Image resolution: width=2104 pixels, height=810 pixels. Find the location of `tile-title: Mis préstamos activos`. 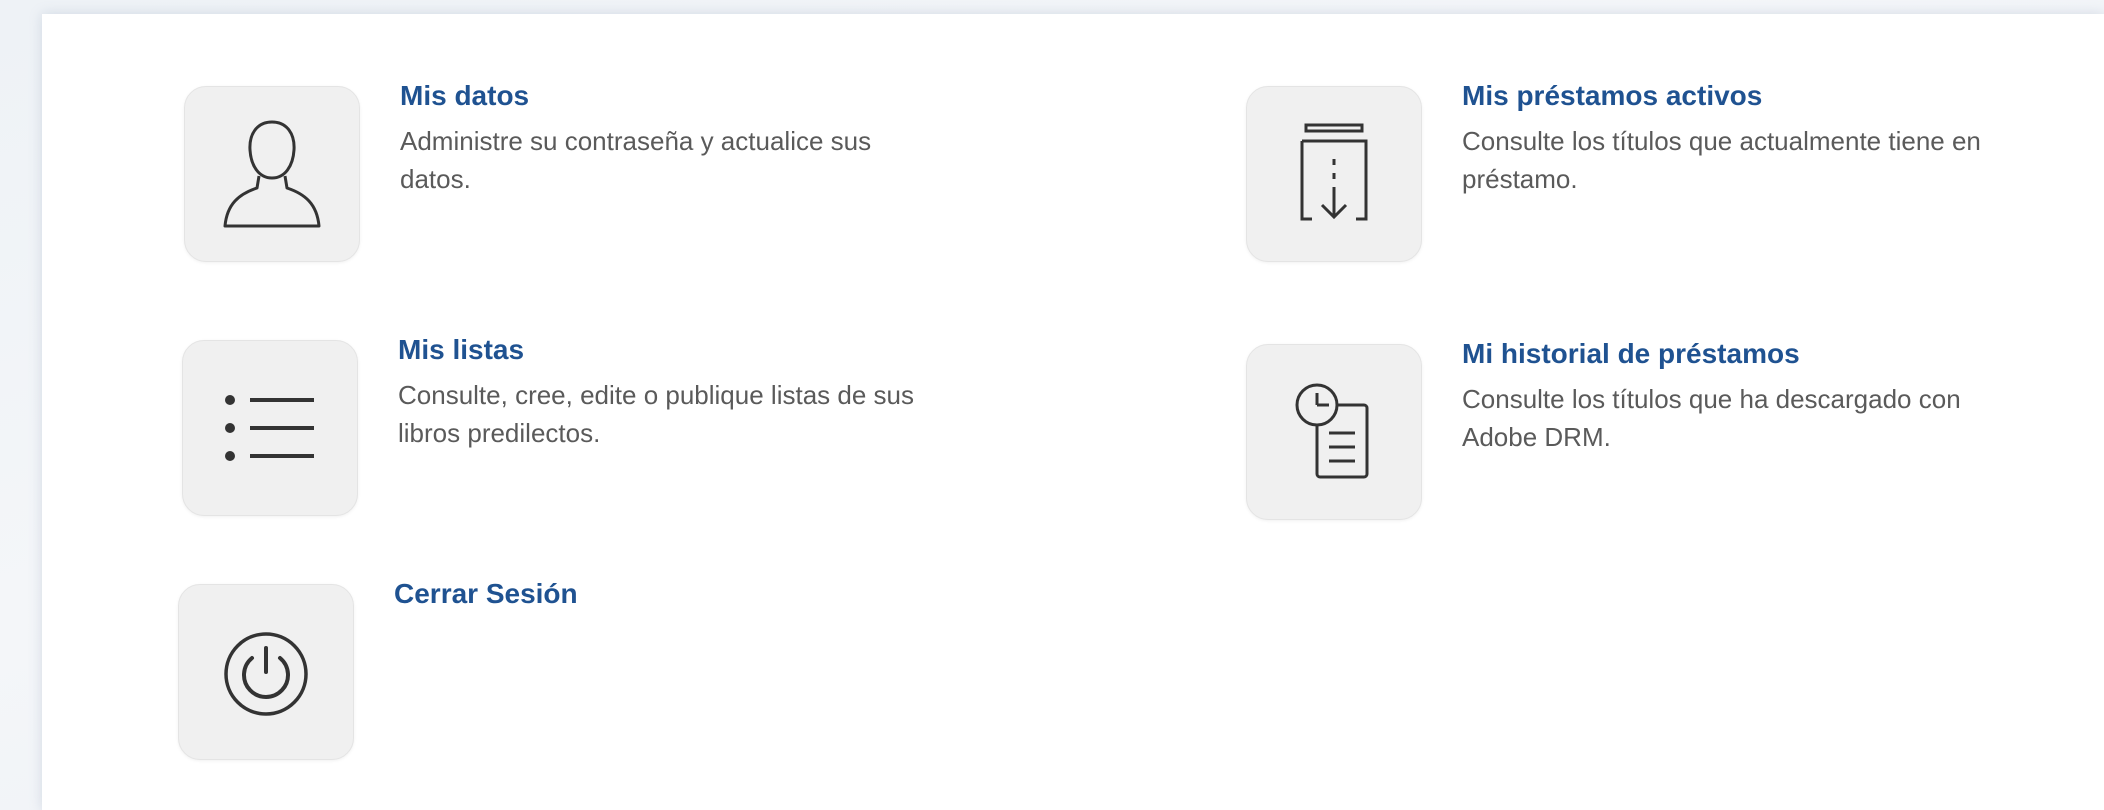

tile-title: Mis préstamos activos is located at coordinates (1722, 96).